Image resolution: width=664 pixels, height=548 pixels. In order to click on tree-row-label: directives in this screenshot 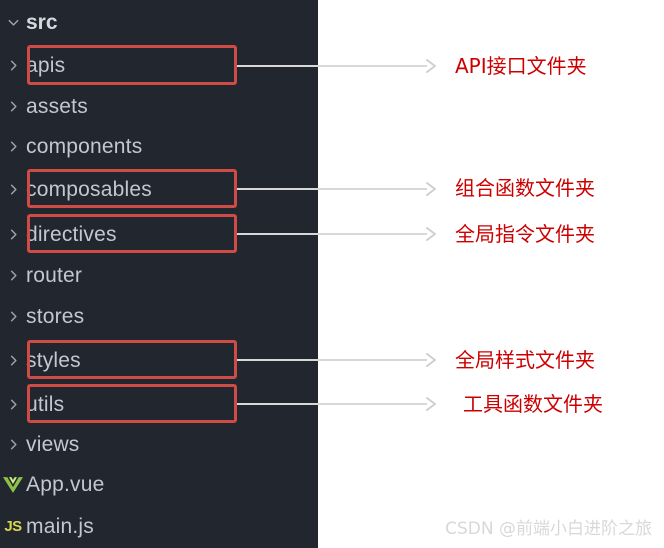, I will do `click(71, 234)`.